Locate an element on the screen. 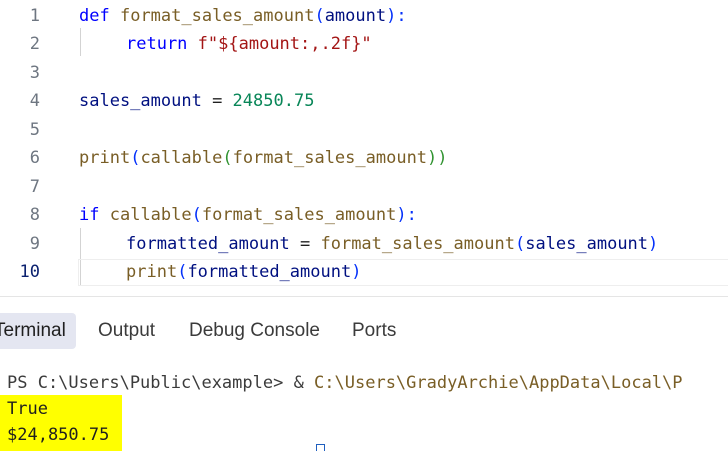 Image resolution: width=728 pixels, height=451 pixels. line-number: 6 is located at coordinates (34, 158).